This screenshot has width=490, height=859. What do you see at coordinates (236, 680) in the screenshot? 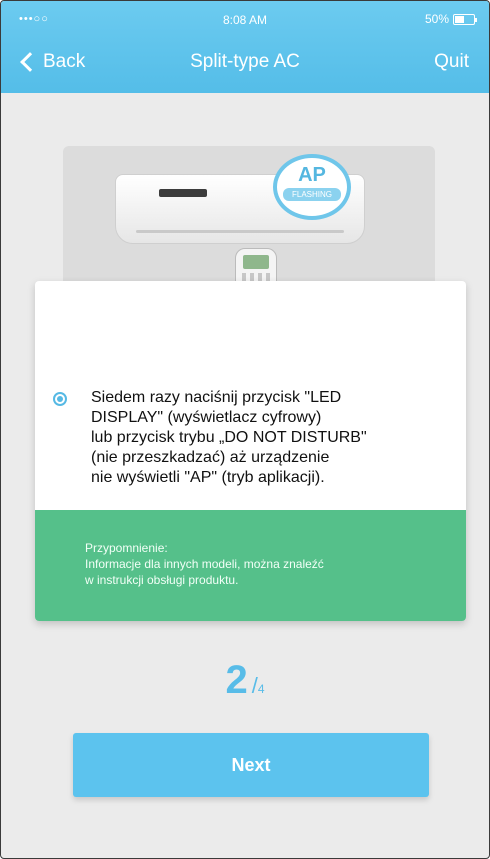
I see `page-current: 2` at bounding box center [236, 680].